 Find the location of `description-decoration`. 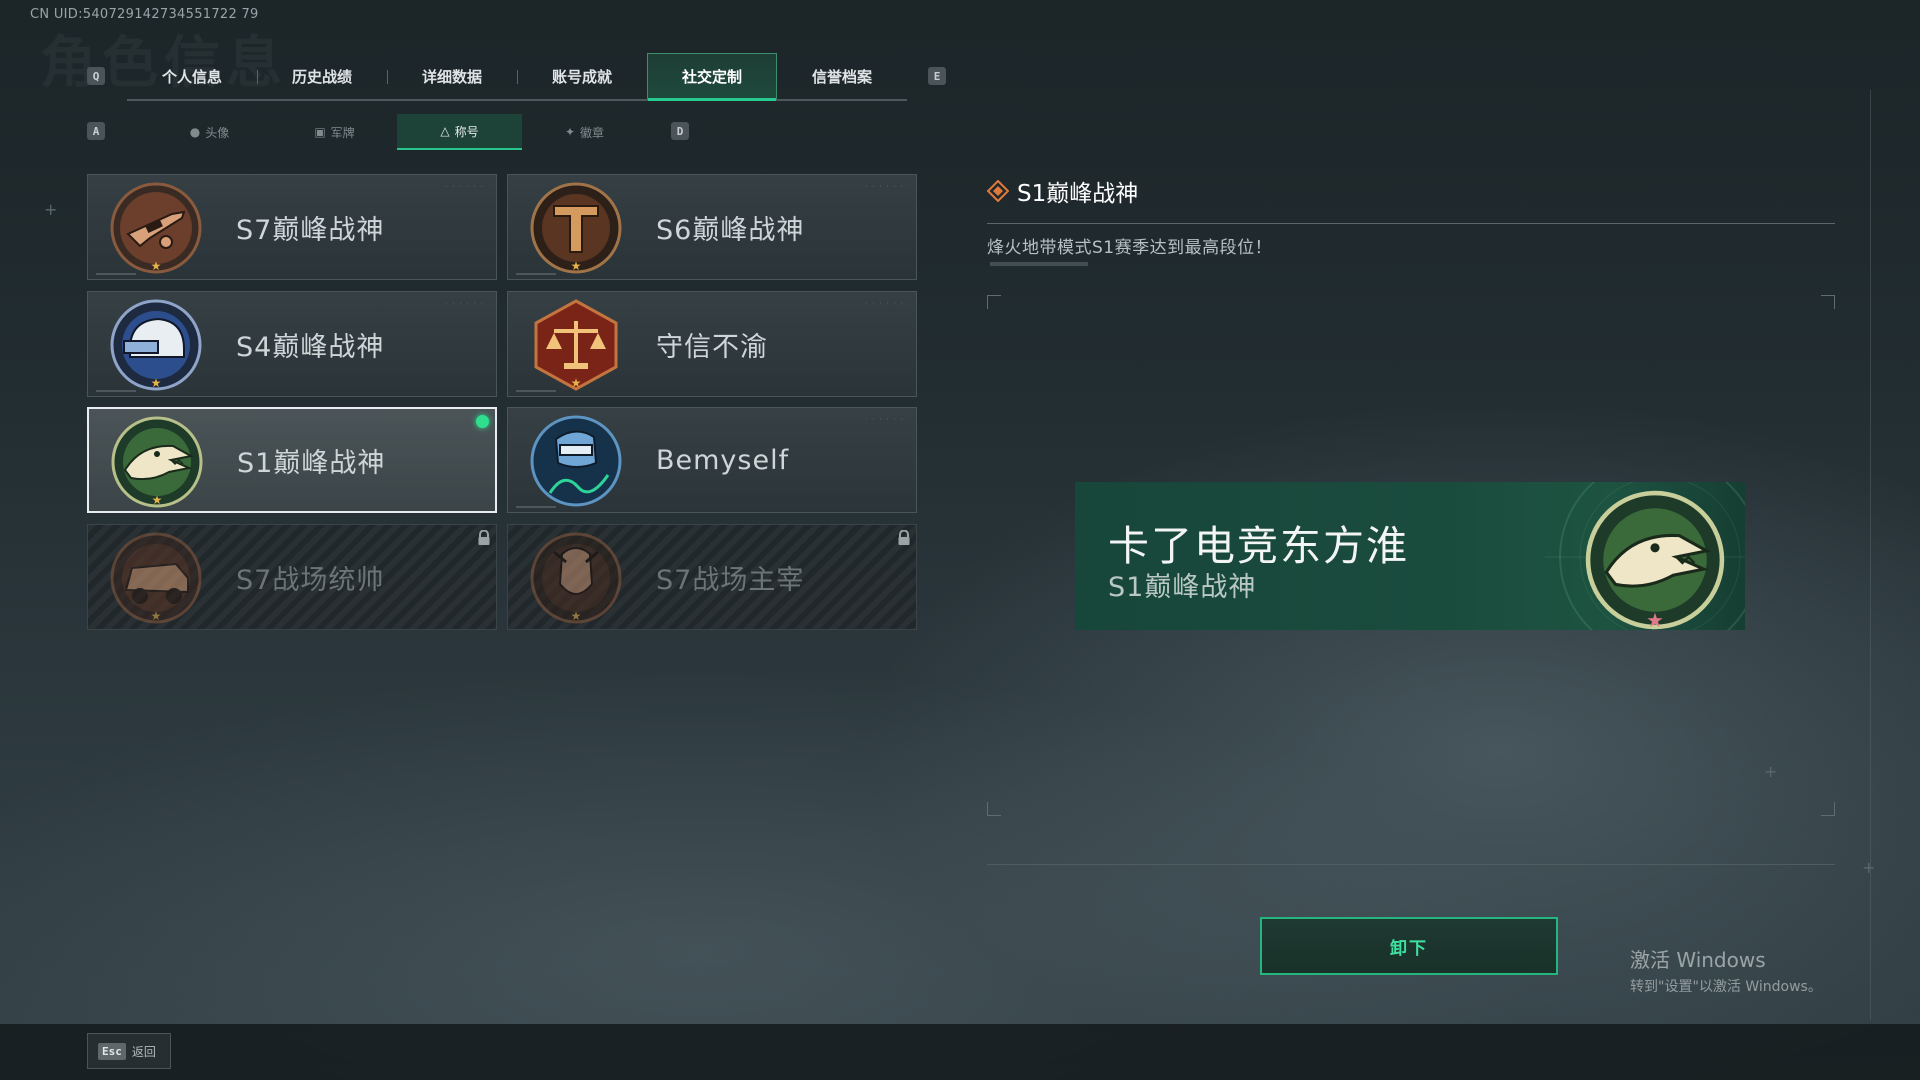

description-decoration is located at coordinates (1039, 264).